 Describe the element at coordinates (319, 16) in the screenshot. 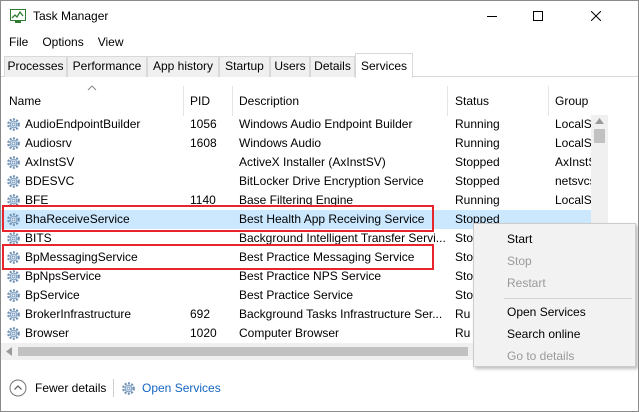

I see `title-bar: Task Manager` at that location.